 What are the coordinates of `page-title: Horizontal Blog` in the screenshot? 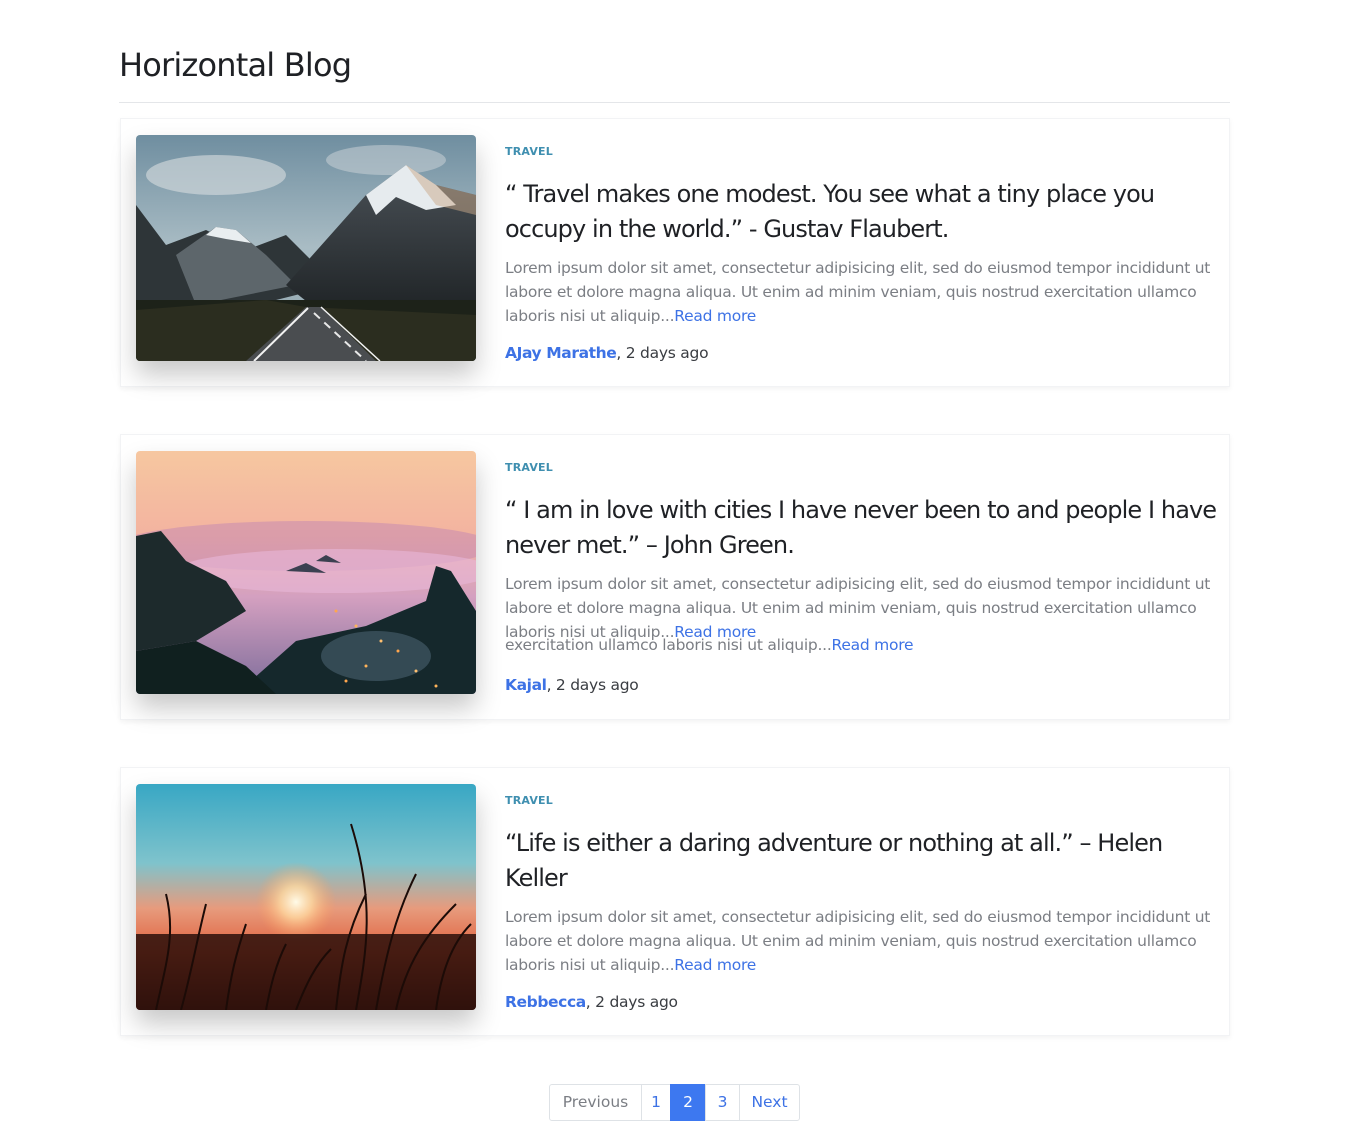 It's located at (235, 65).